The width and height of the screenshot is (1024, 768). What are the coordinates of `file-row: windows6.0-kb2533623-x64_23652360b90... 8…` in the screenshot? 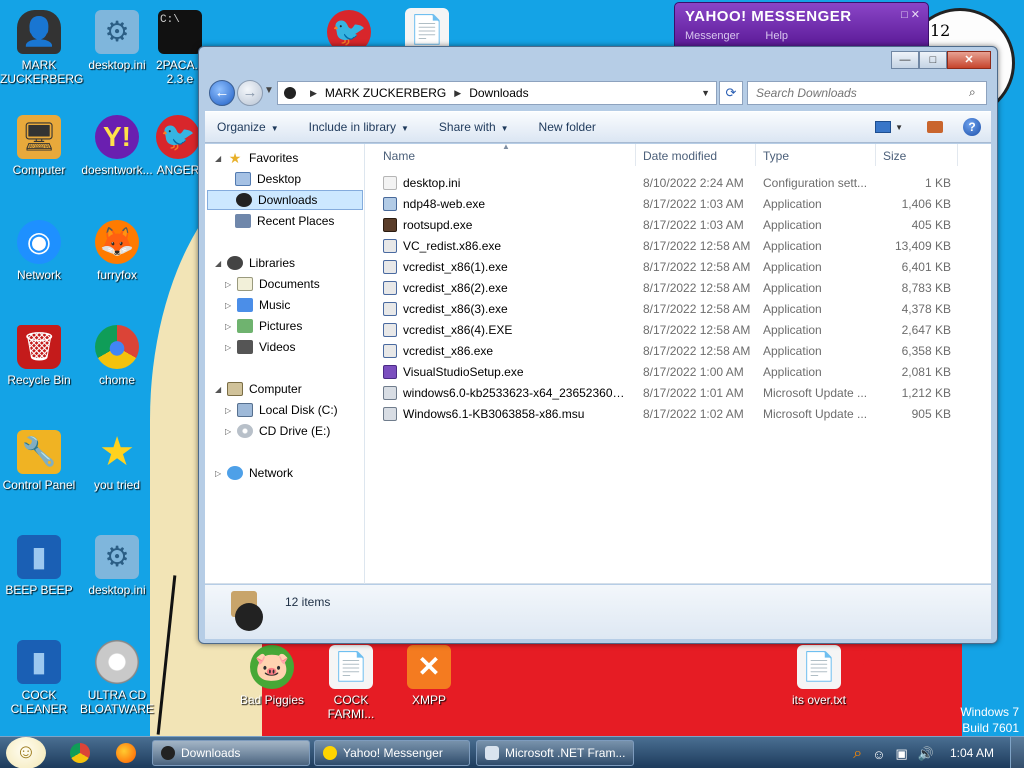 It's located at (677, 393).